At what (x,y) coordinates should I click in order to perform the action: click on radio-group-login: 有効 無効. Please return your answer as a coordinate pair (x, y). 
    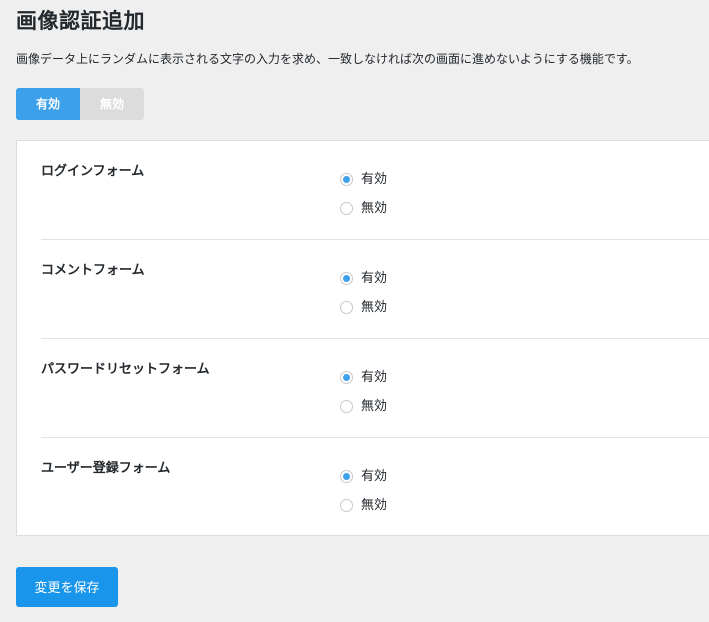
    Looking at the image, I should click on (363, 194).